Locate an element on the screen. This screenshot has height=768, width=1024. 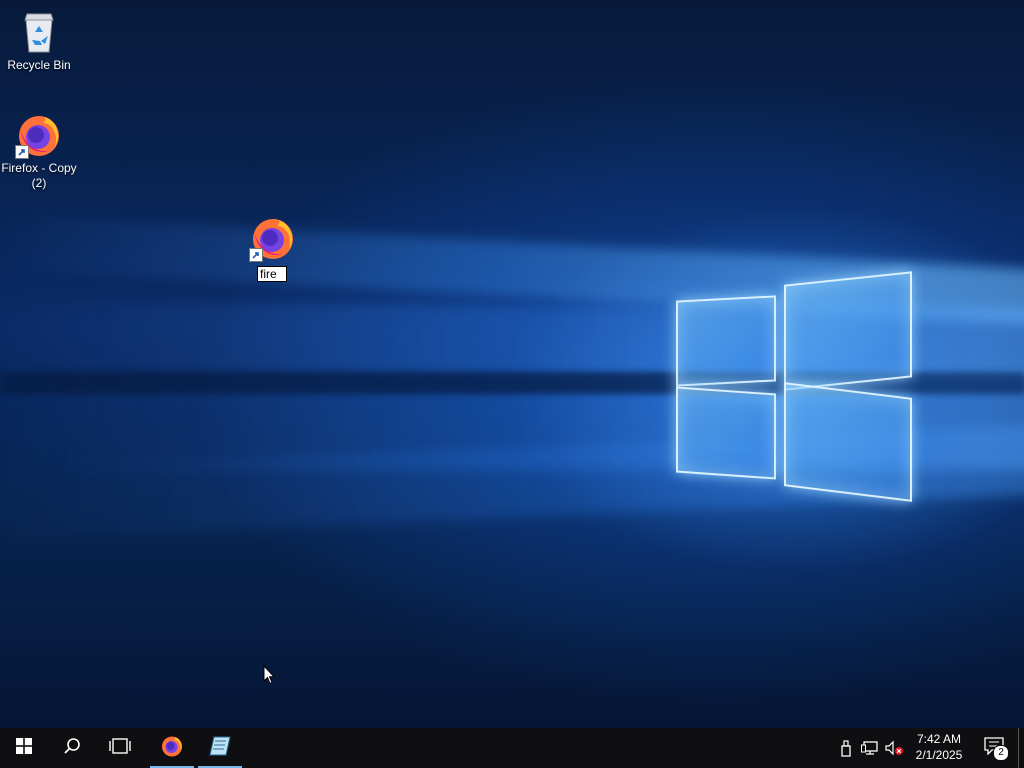
clock: 7:42 AM 2/1/2025 is located at coordinates (939, 748).